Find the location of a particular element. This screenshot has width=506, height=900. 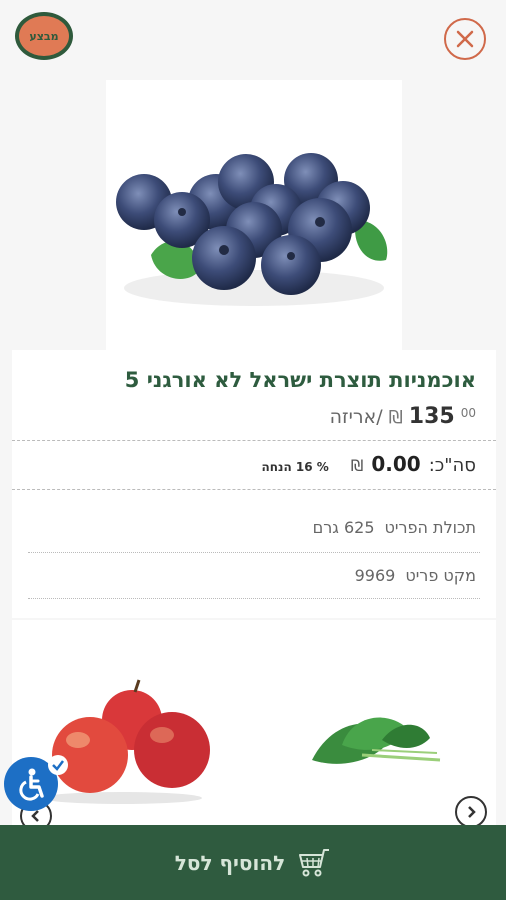

check-icon is located at coordinates (58, 765).